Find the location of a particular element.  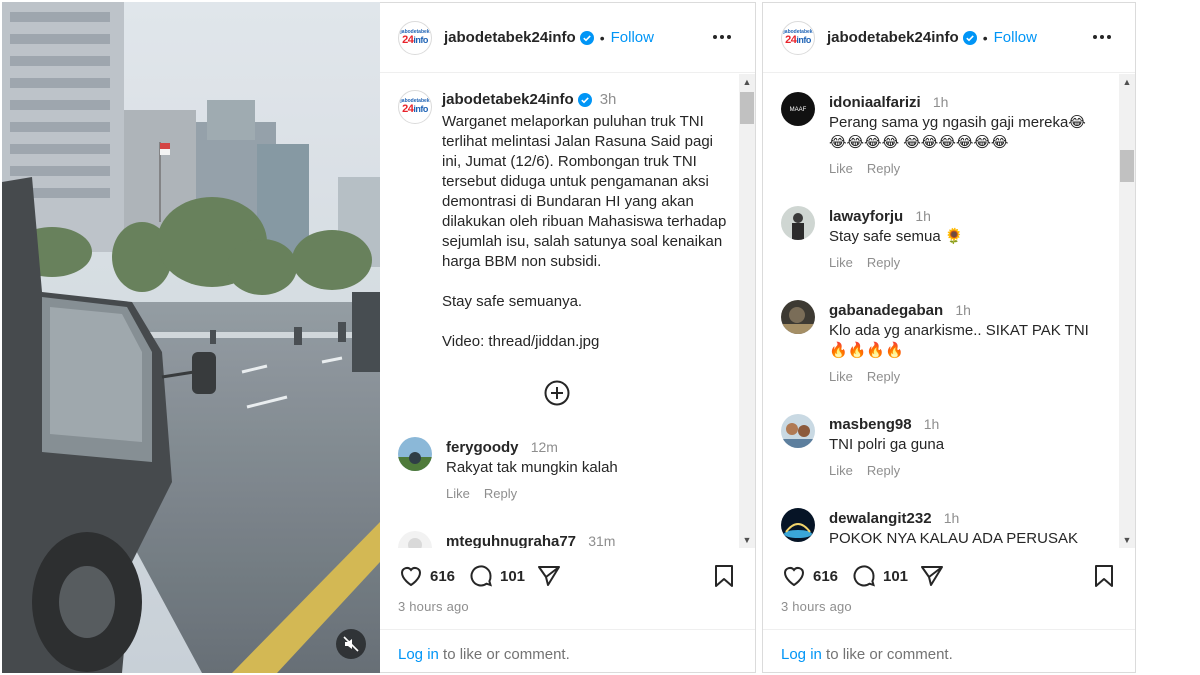

caption-logo: jabodetabek 24info is located at coordinates (414, 107).